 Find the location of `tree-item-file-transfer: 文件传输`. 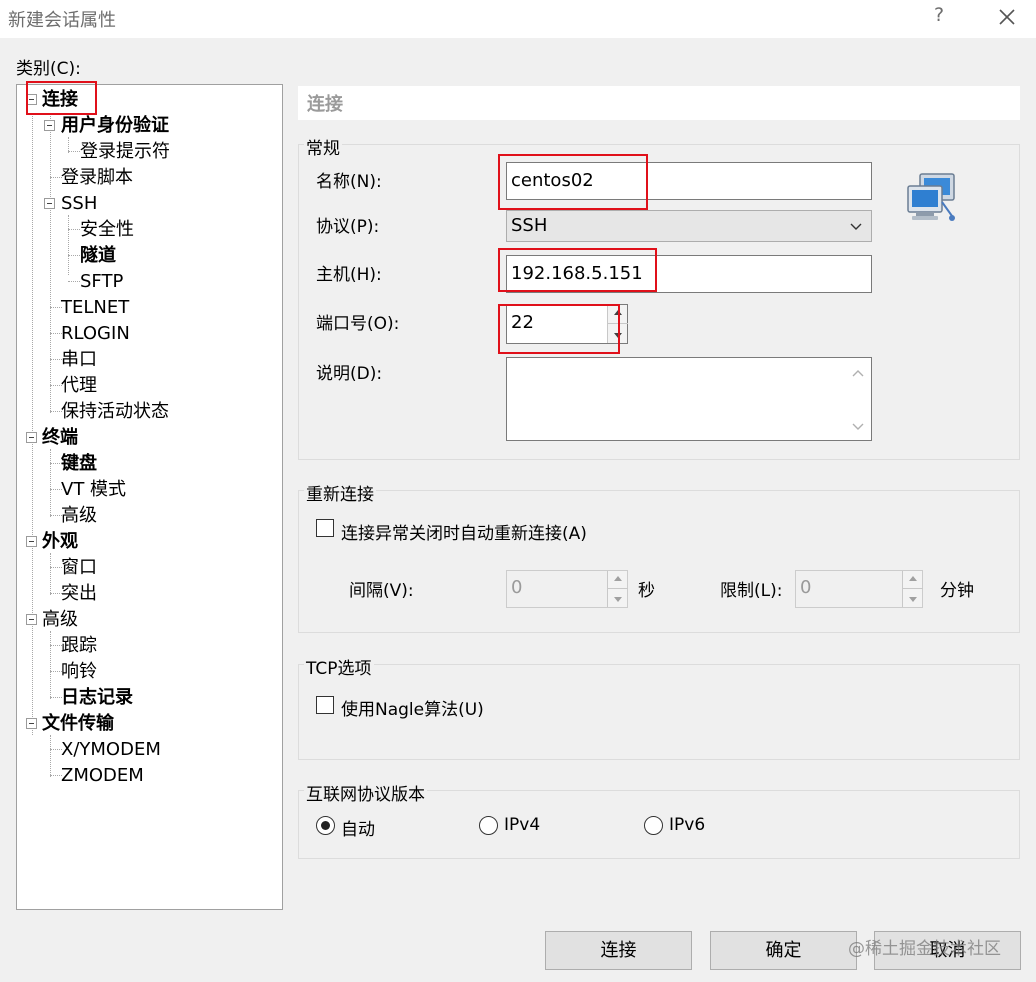

tree-item-file-transfer: 文件传输 is located at coordinates (78, 724).